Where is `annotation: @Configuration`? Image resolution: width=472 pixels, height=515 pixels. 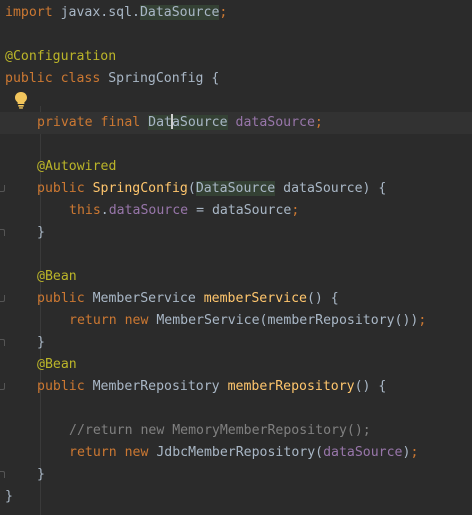 annotation: @Configuration is located at coordinates (61, 56).